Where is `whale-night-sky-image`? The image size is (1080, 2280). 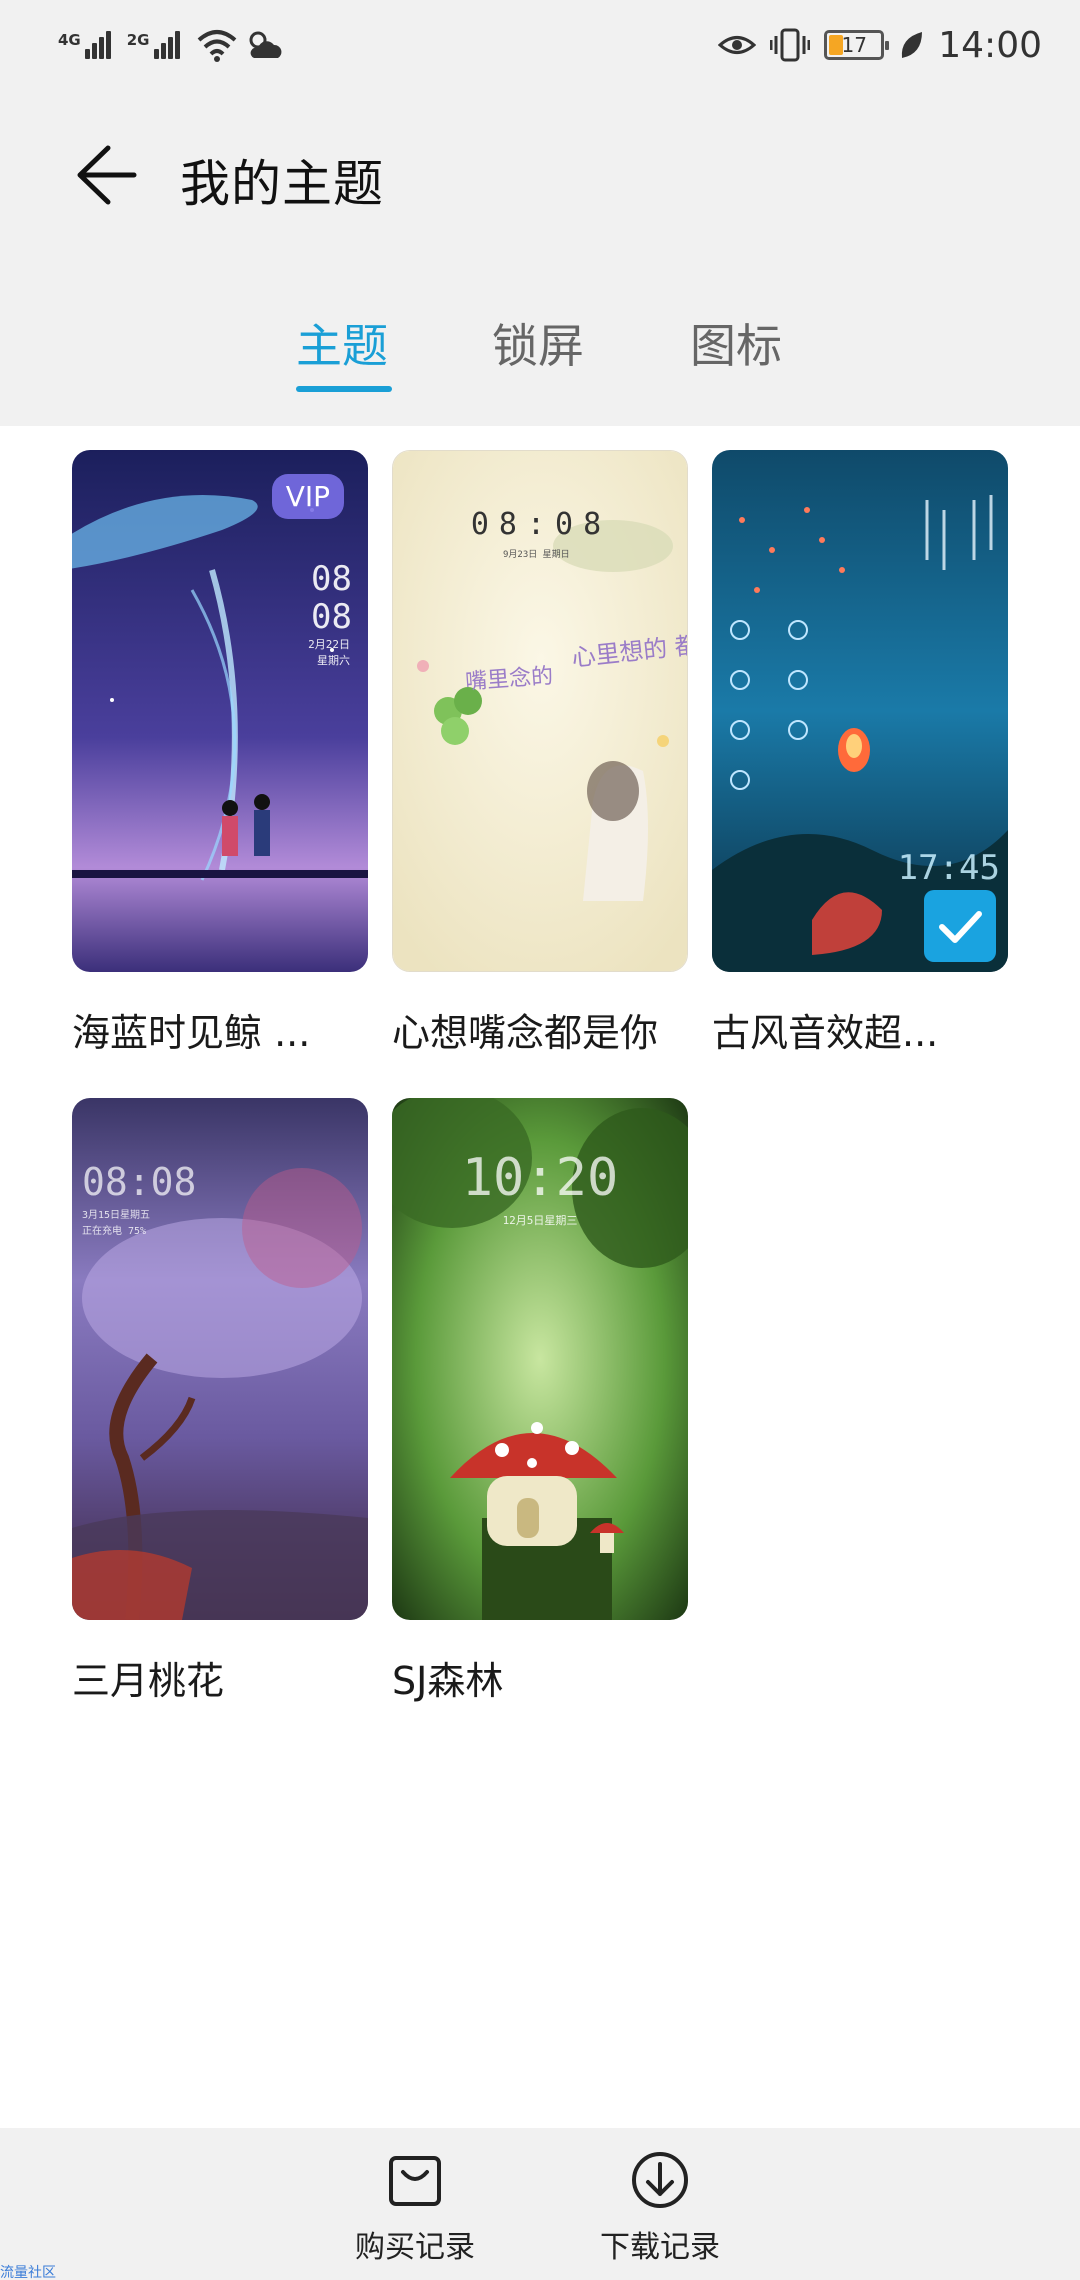 whale-night-sky-image is located at coordinates (220, 711).